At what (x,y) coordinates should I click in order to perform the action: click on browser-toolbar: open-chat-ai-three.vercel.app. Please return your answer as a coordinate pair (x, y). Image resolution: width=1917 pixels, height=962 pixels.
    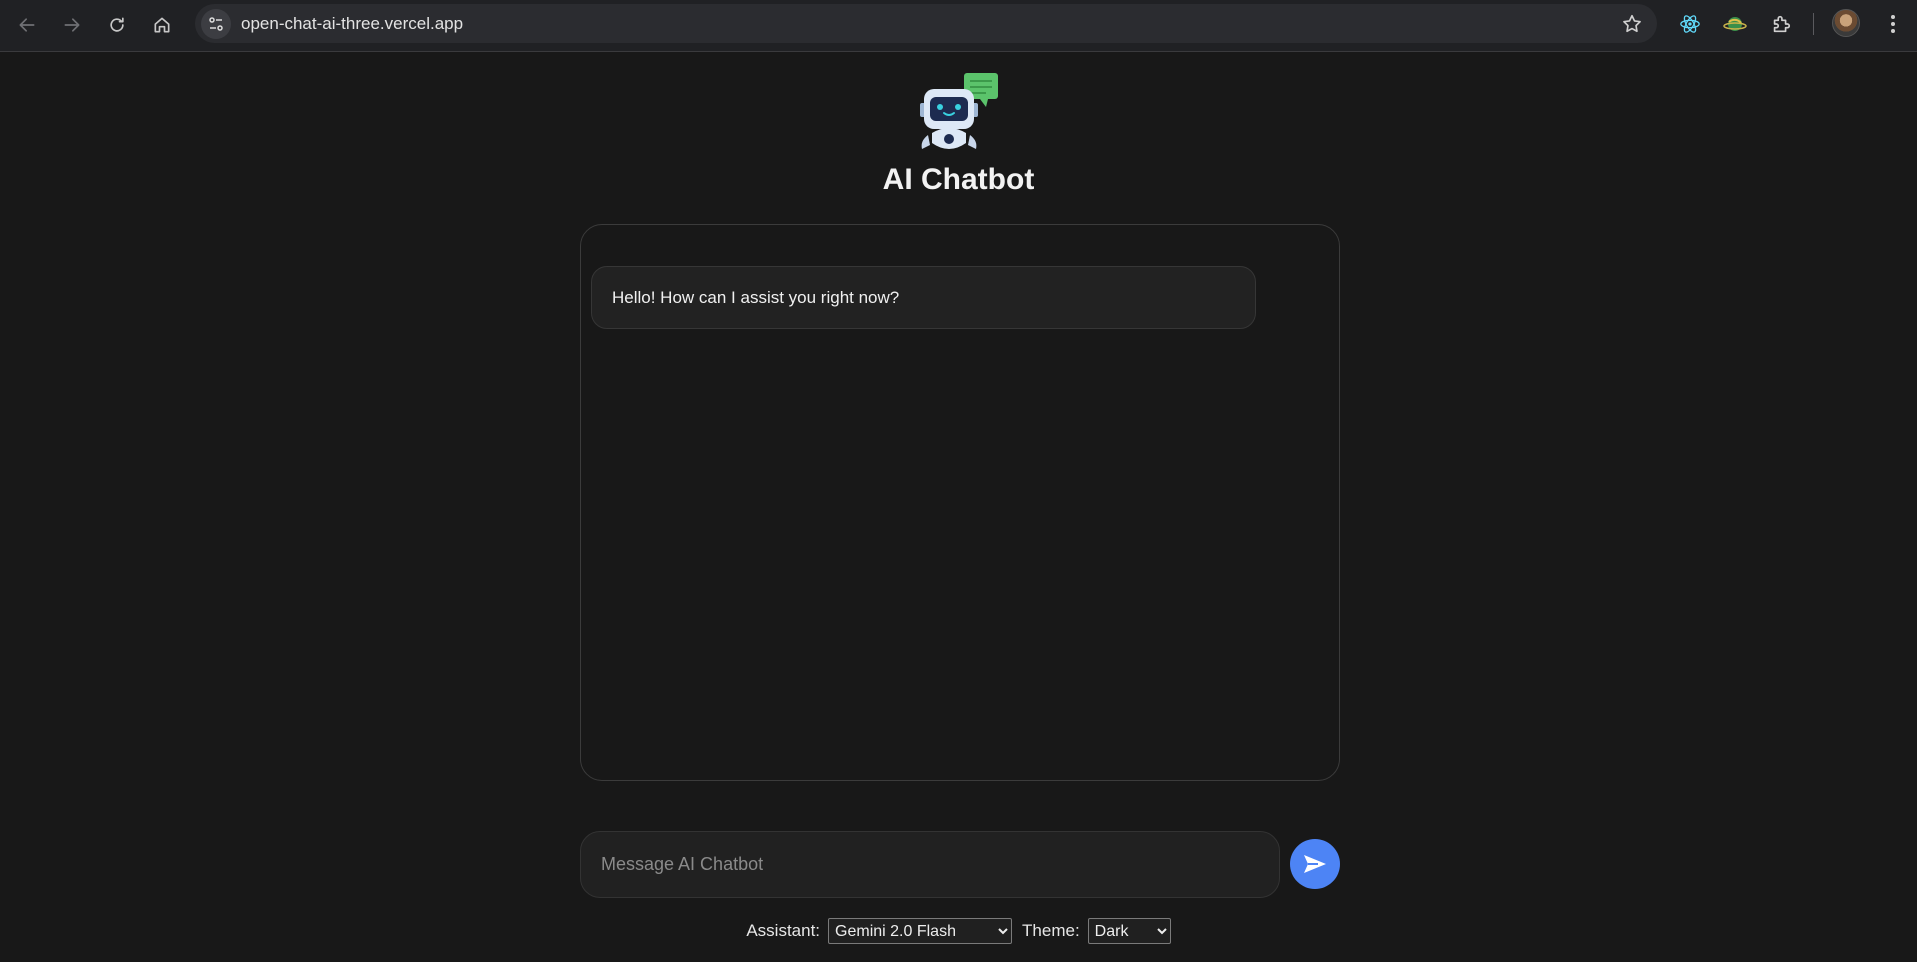
    Looking at the image, I should click on (958, 26).